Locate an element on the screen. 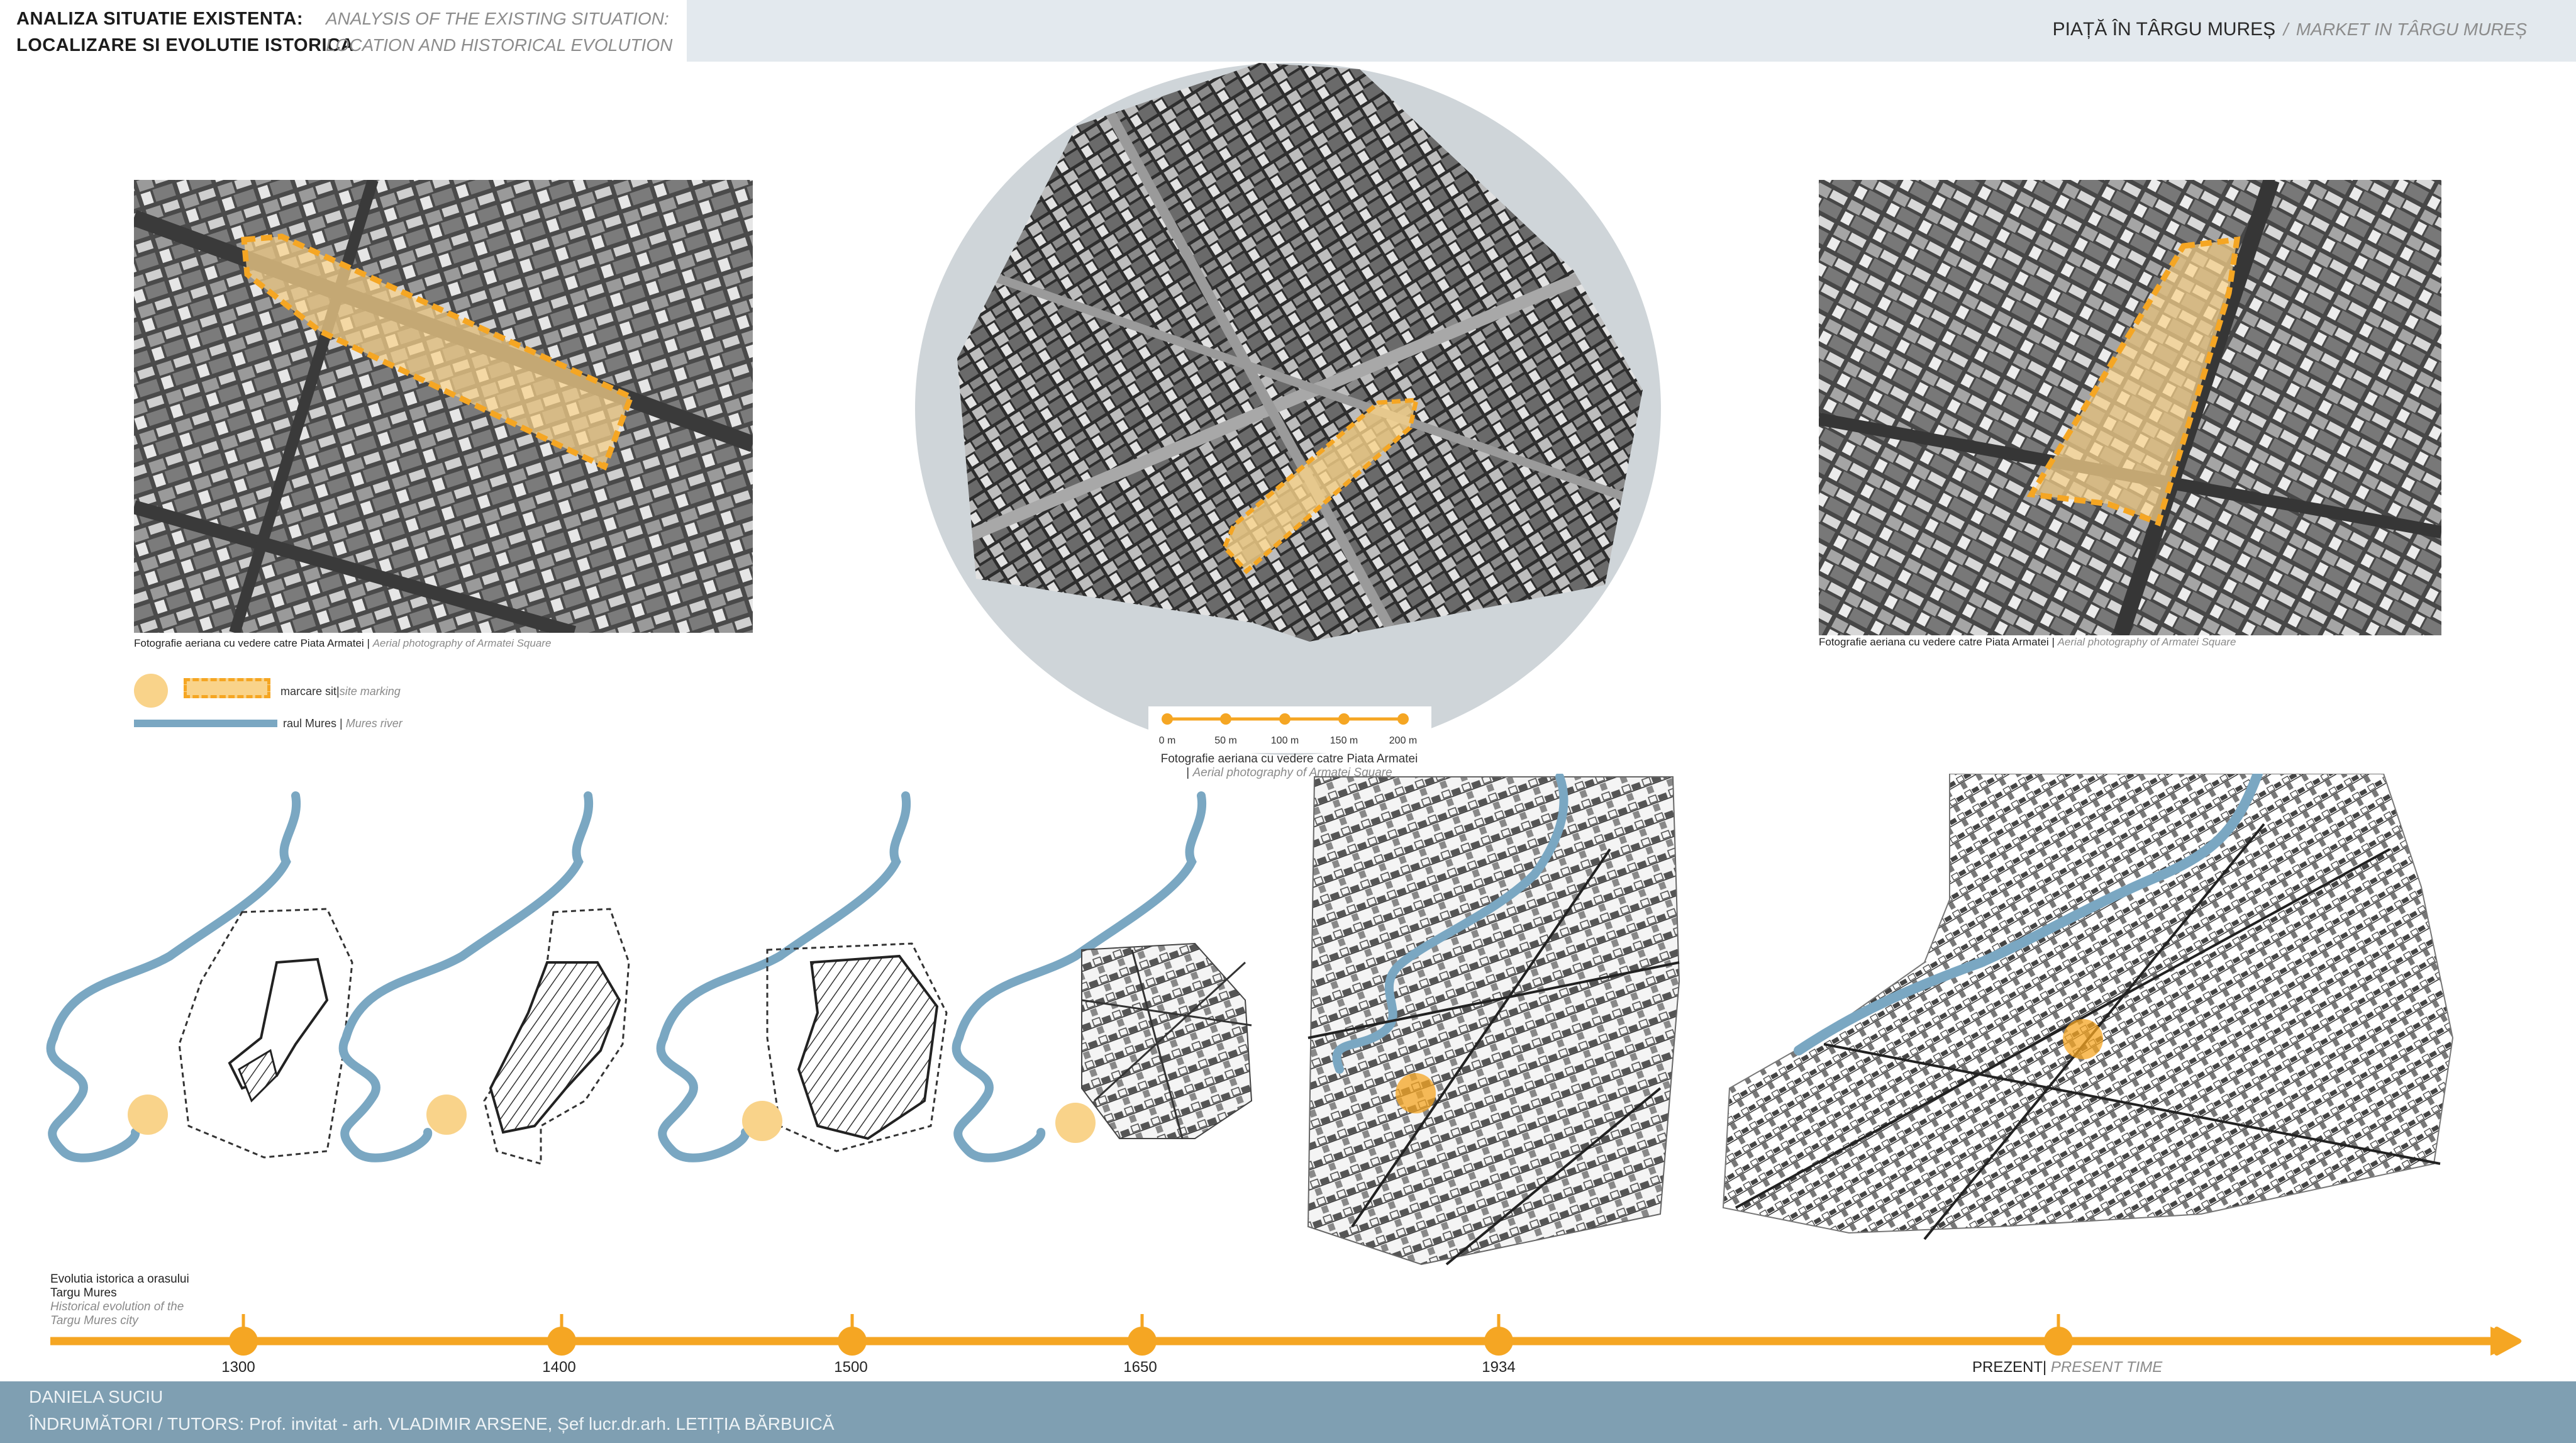 The image size is (2576, 1443). legend-river-en: Mures river is located at coordinates (373, 723).